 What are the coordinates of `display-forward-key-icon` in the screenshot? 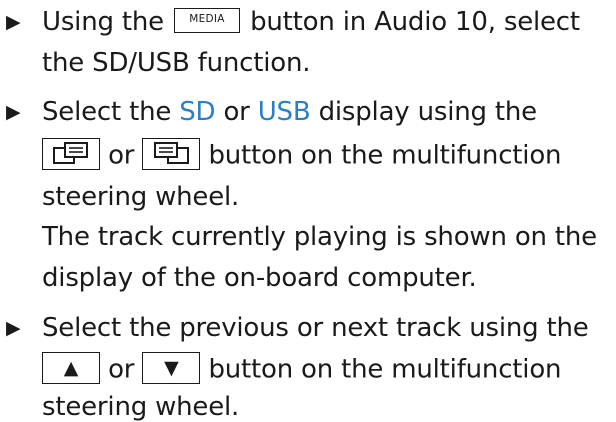 It's located at (171, 154).